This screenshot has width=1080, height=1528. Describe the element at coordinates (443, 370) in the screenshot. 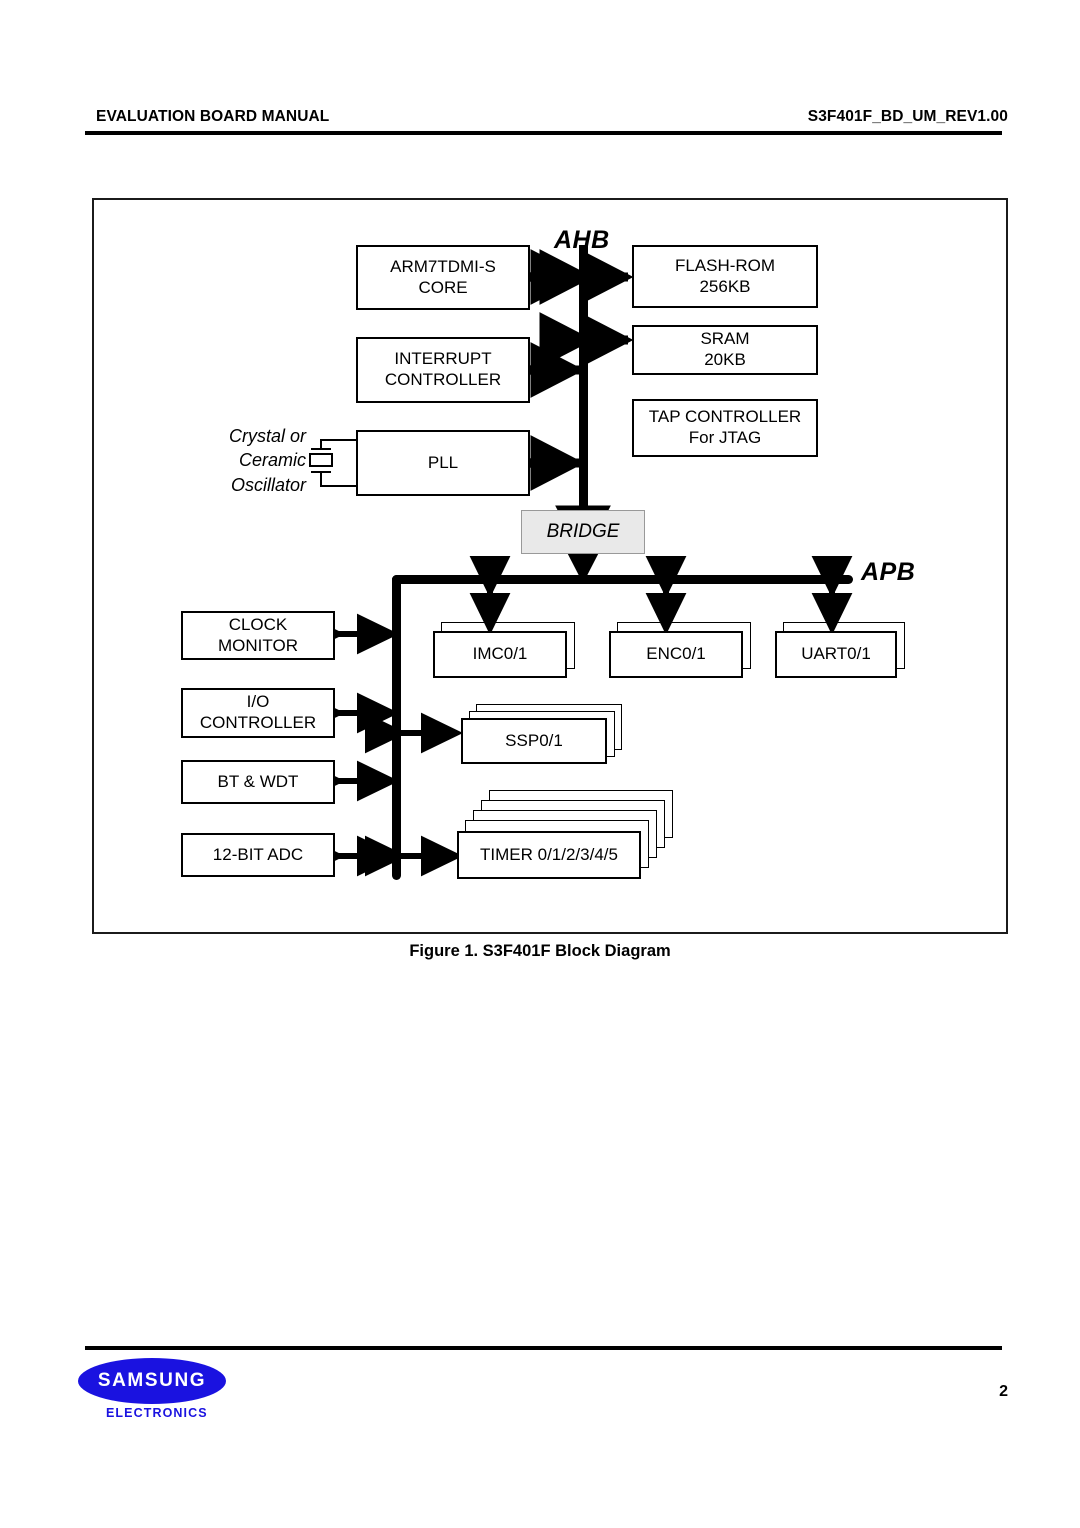

I see `block-interrupt-controller: INTERRUPT CONTROLLER` at that location.